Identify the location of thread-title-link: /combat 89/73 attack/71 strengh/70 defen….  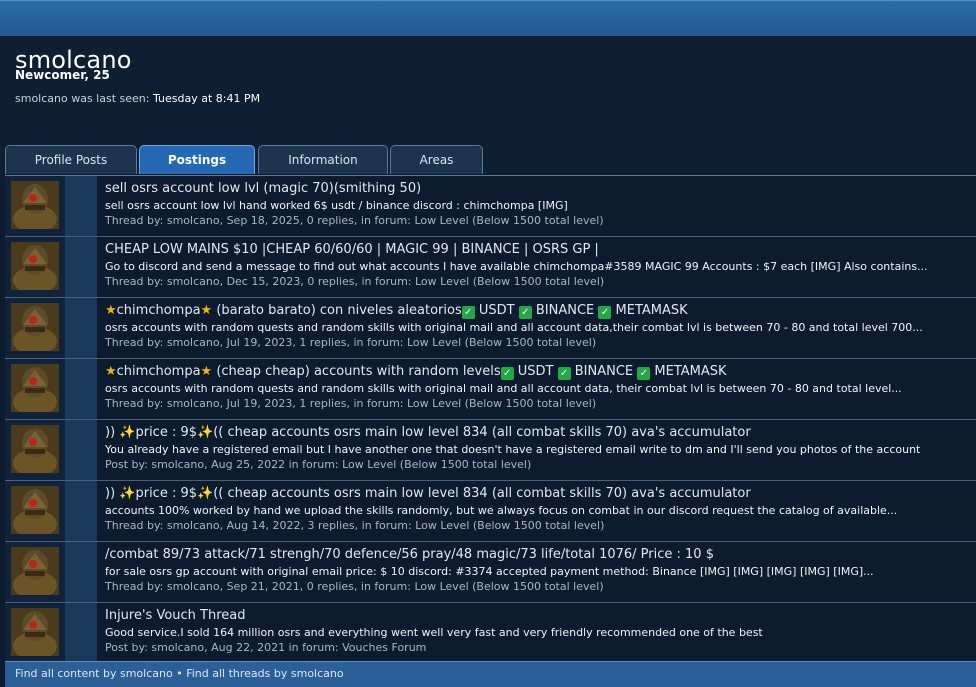
(535, 555).